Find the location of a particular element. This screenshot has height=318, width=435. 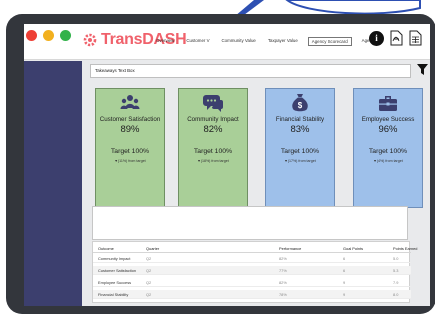

kpi-note: ▼(17%) from target is located at coordinates (300, 161).